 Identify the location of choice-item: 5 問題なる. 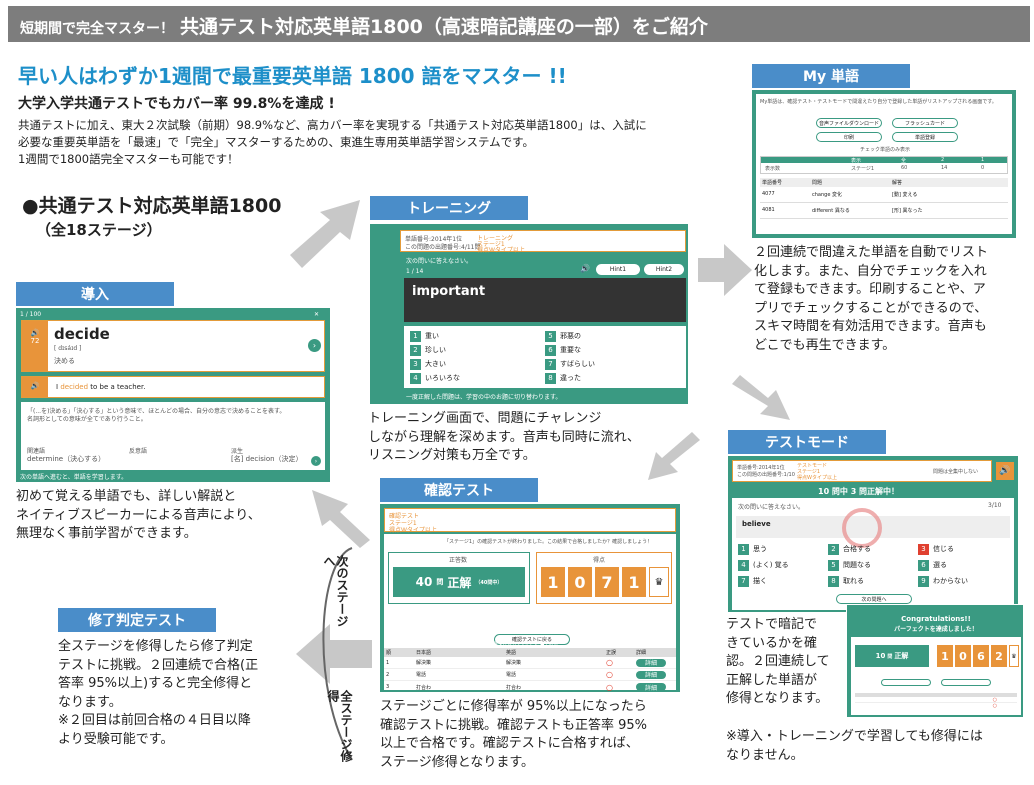
(873, 565).